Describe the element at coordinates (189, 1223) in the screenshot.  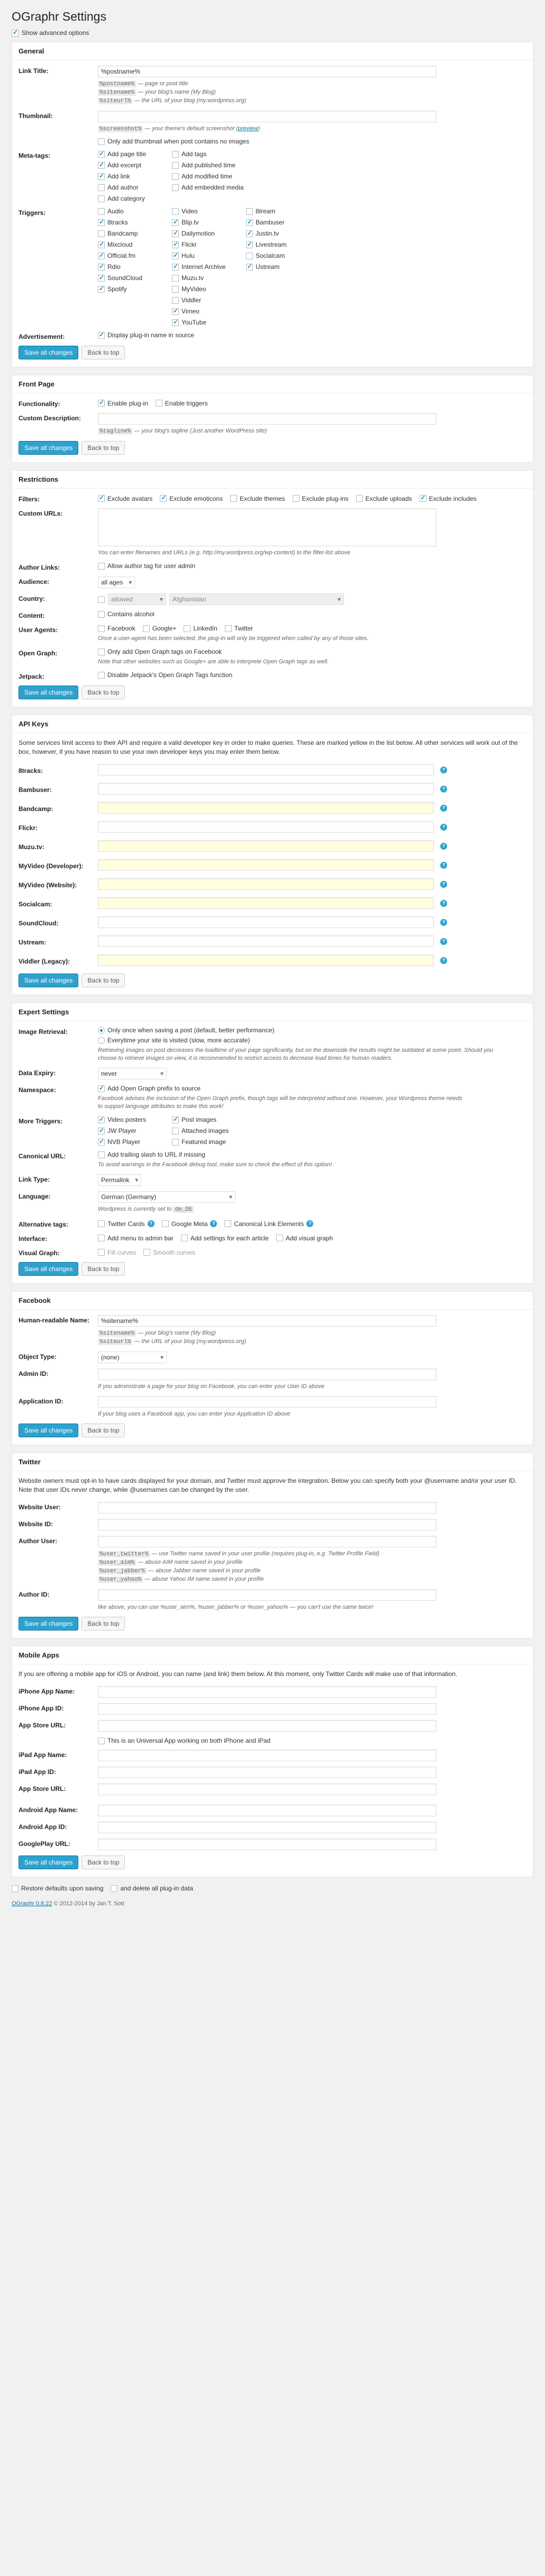
I see `google-meta-option: Google Meta ?` at that location.